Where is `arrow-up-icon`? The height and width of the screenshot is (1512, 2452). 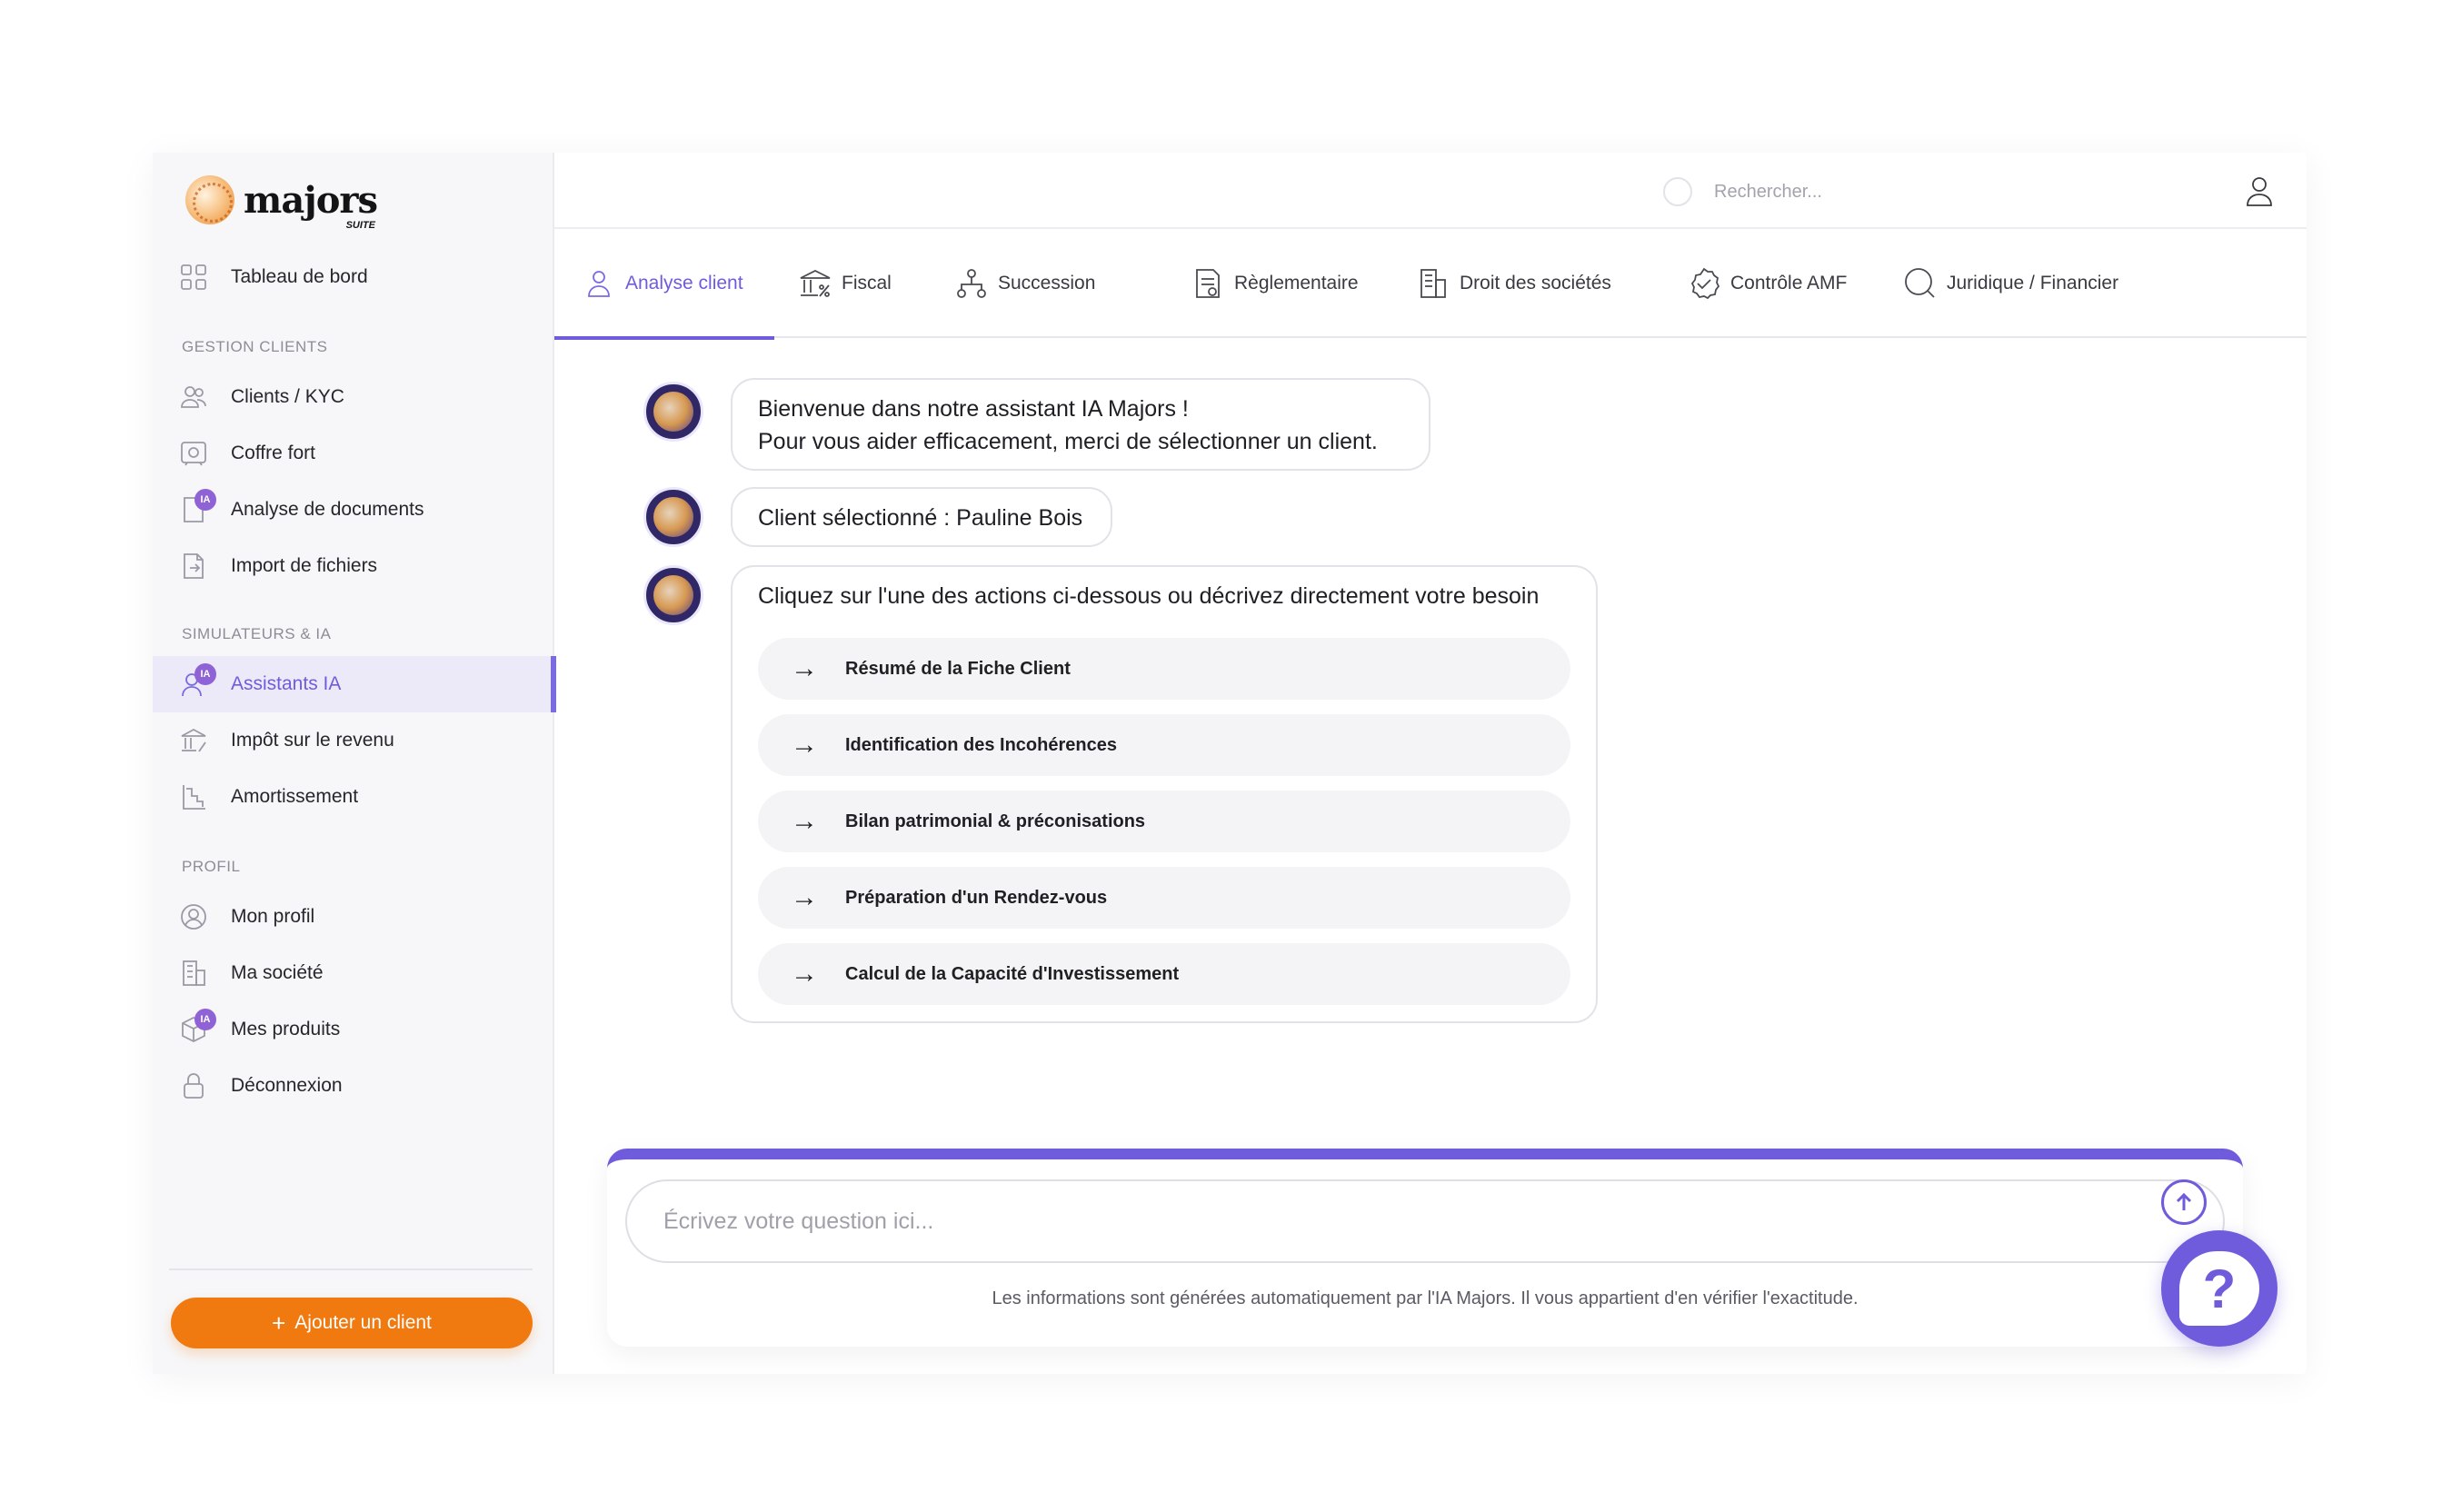 arrow-up-icon is located at coordinates (2184, 1201).